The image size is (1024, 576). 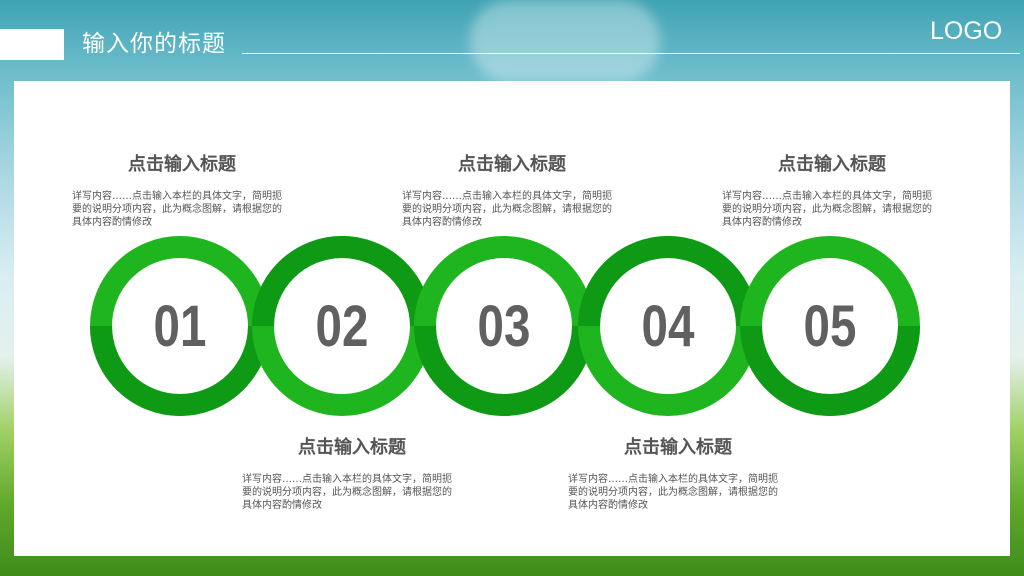 I want to click on step-number: 01, so click(x=180, y=326).